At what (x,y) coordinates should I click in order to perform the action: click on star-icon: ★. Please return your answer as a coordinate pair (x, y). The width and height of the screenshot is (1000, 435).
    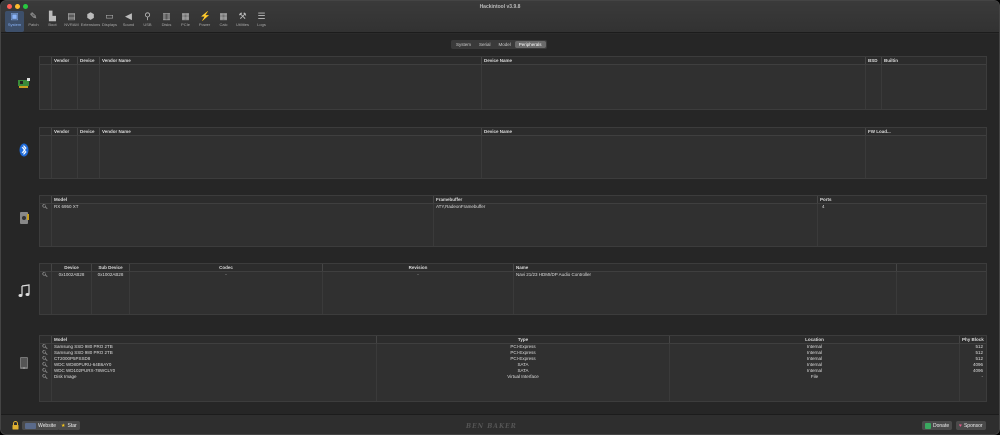
    Looking at the image, I should click on (63, 425).